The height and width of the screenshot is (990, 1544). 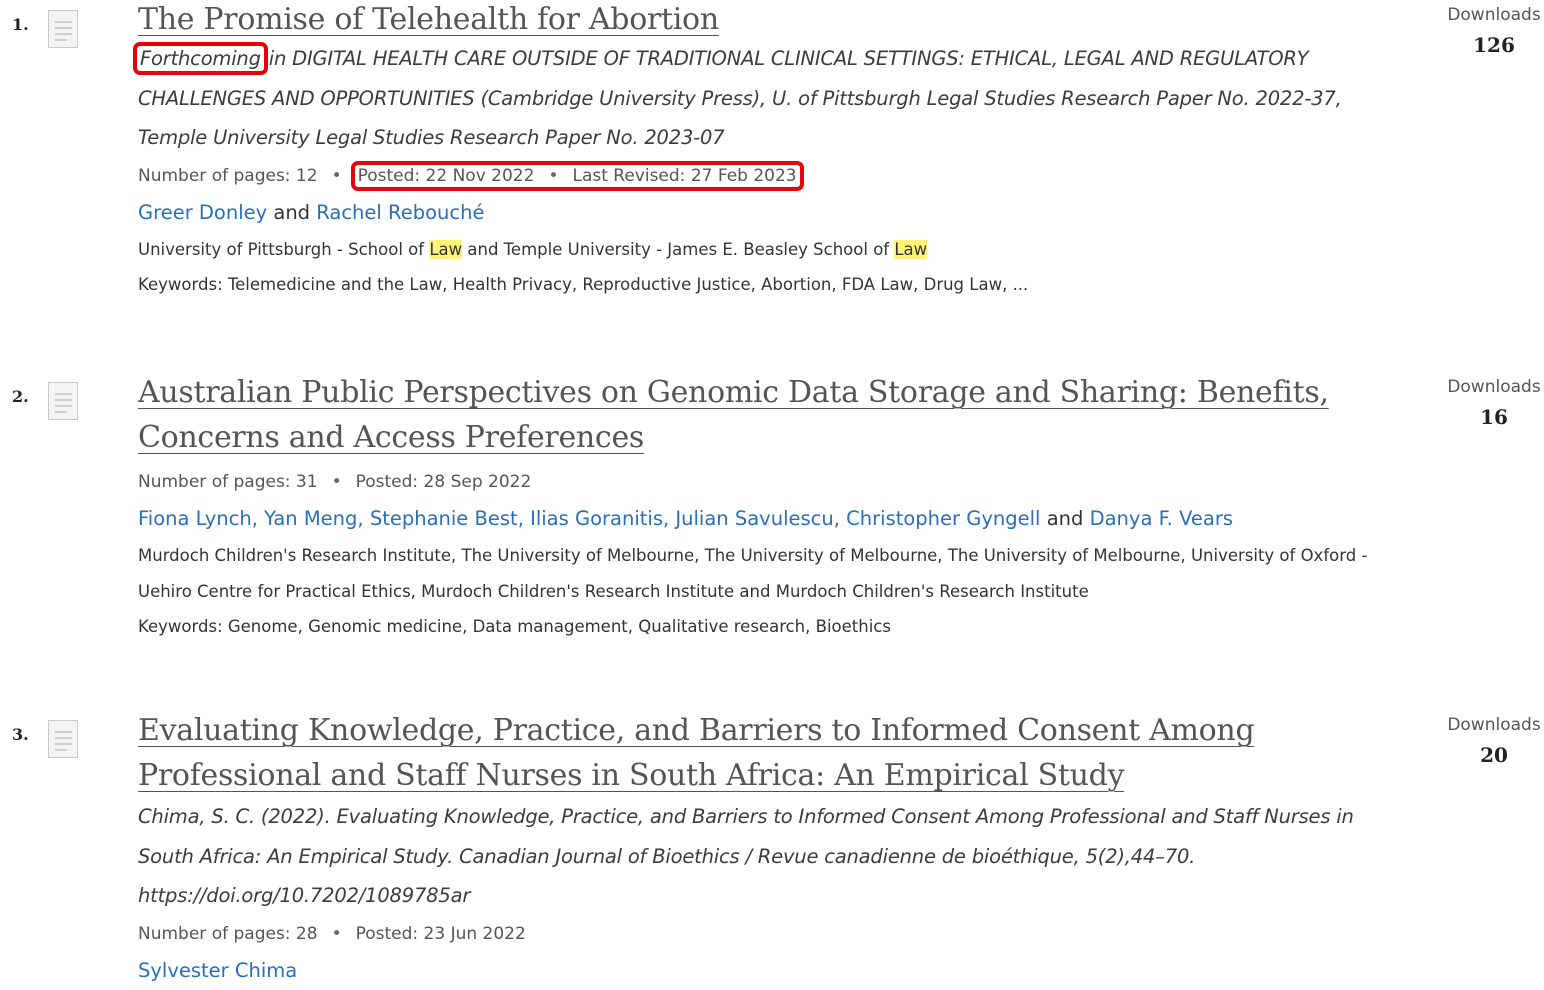 I want to click on page-count: Number of pages: 31, so click(x=228, y=482).